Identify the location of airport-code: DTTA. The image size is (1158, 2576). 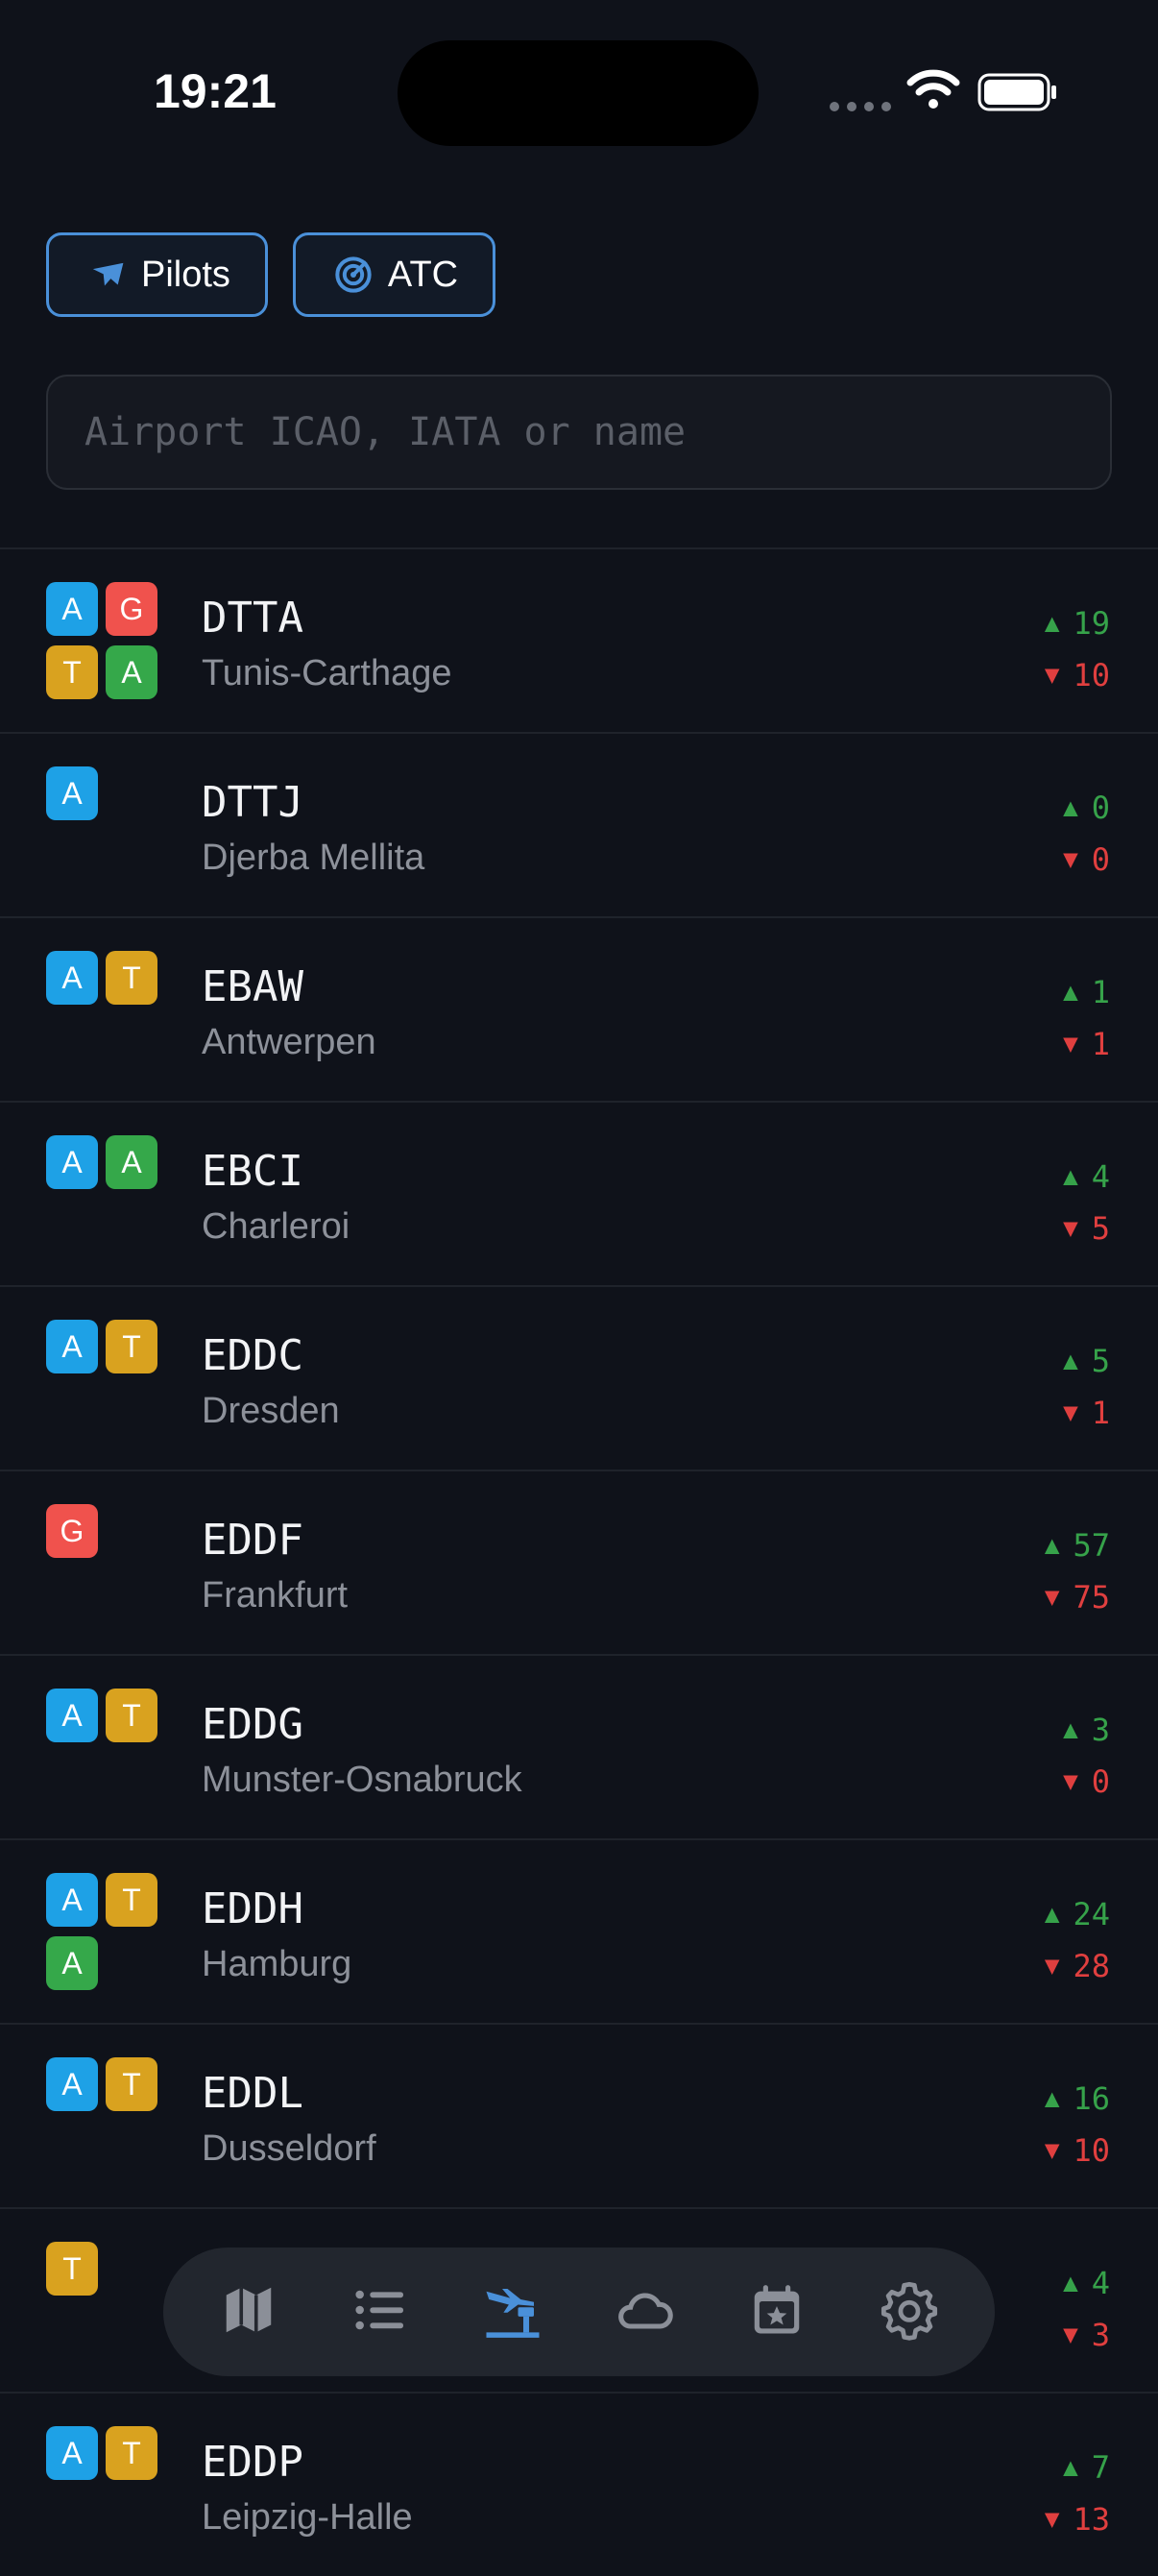
(252, 619).